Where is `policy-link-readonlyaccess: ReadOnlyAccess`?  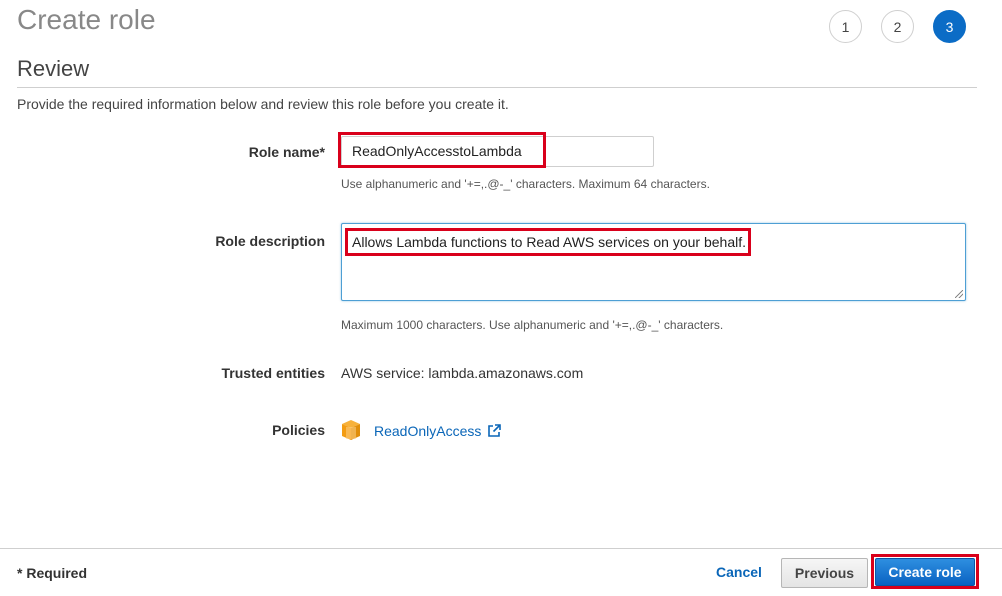 policy-link-readonlyaccess: ReadOnlyAccess is located at coordinates (427, 431).